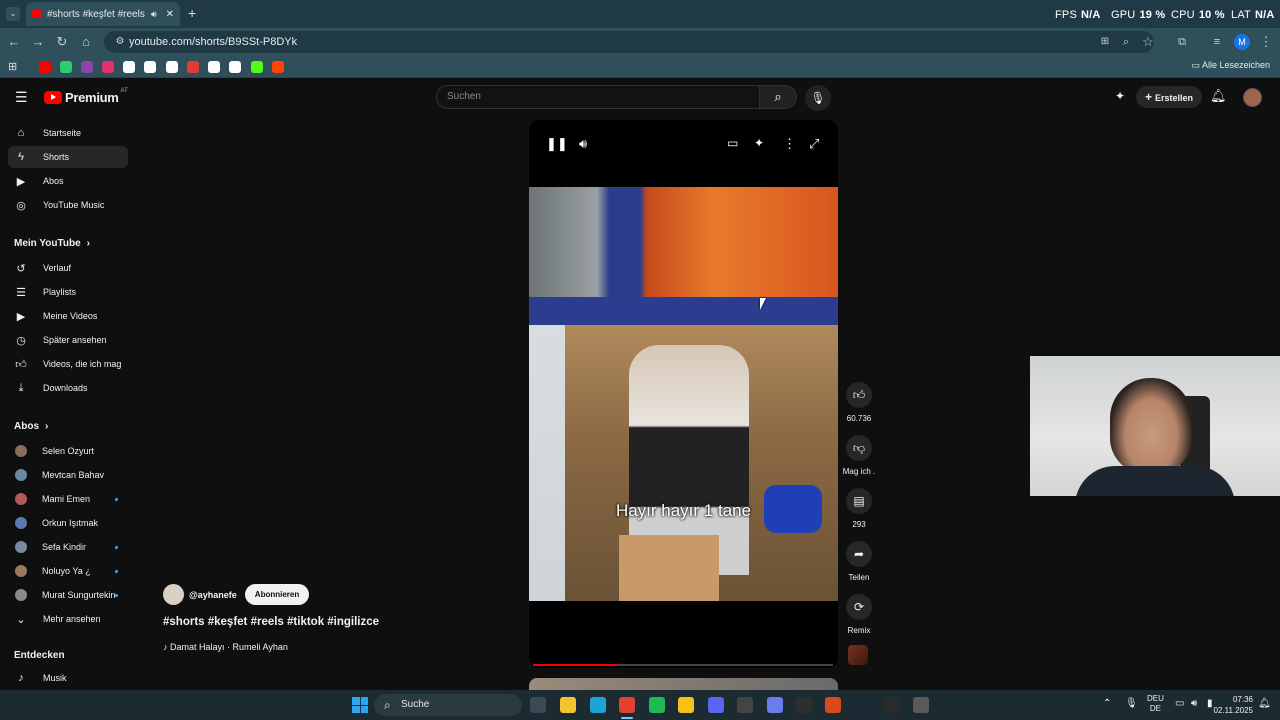 The width and height of the screenshot is (1280, 720). What do you see at coordinates (68, 388) in the screenshot?
I see `sidebar-item-downloads: ⤓ Downloads` at bounding box center [68, 388].